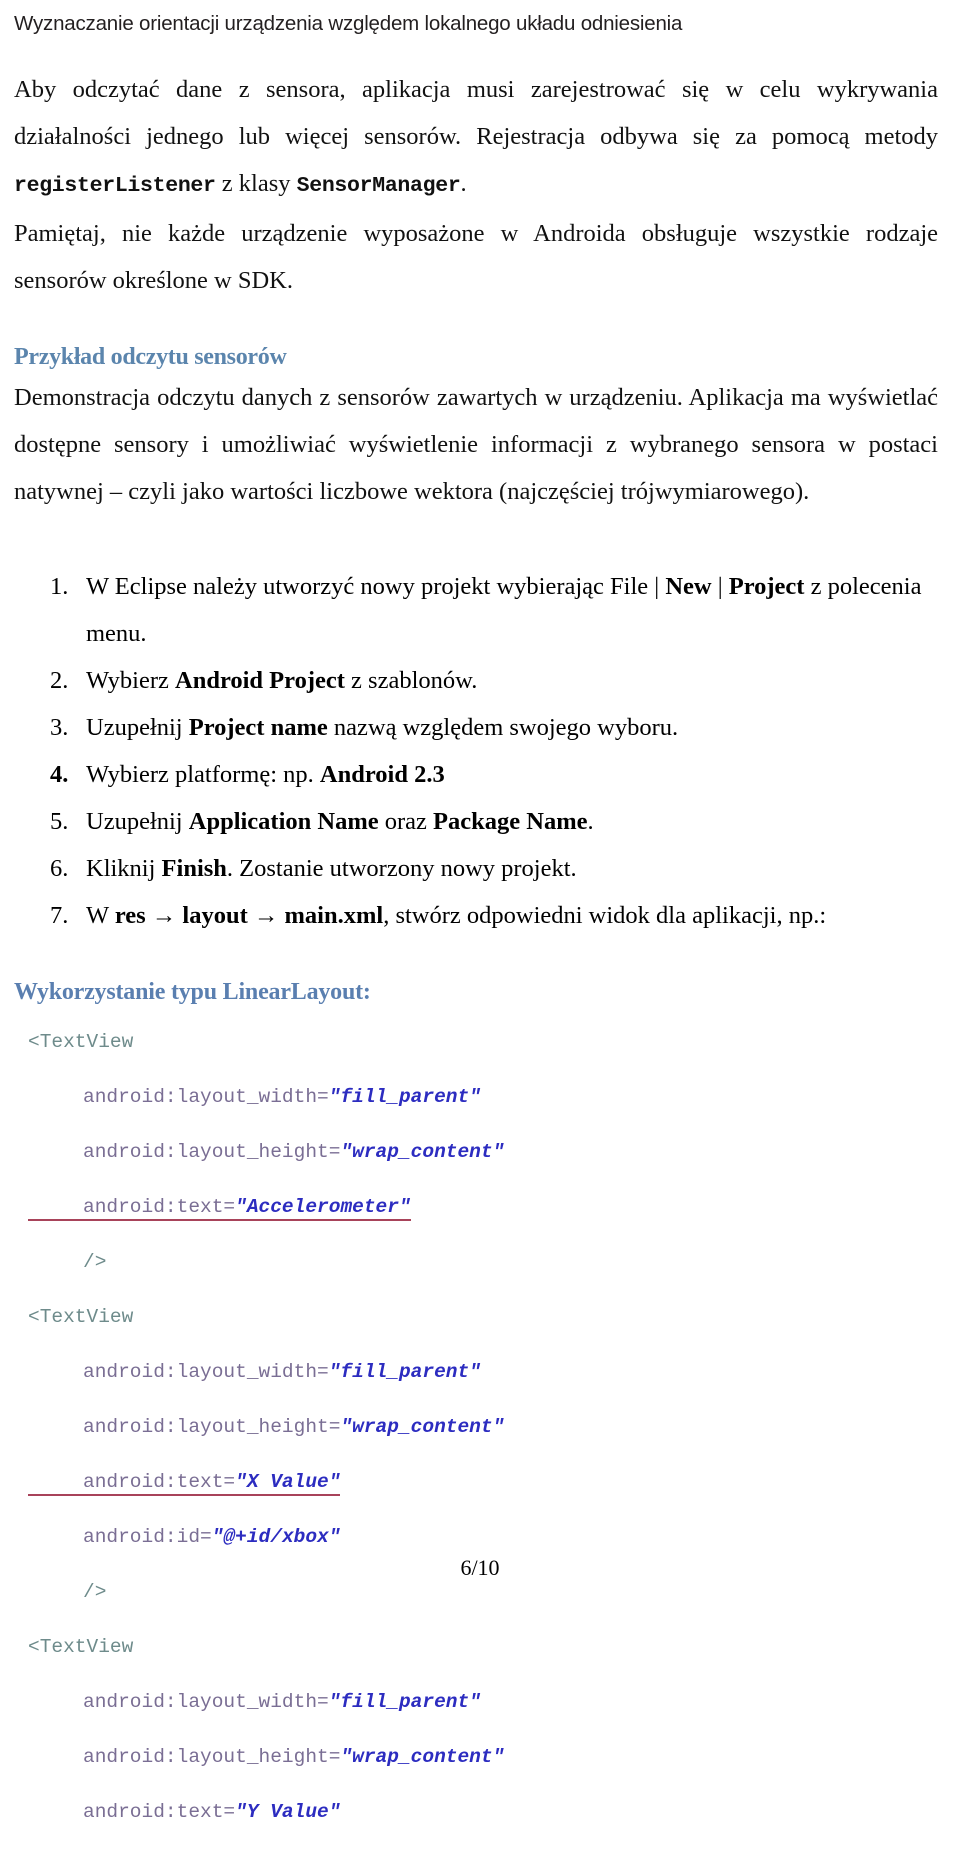 The height and width of the screenshot is (1854, 960). What do you see at coordinates (476, 774) in the screenshot?
I see `list-item: 4. Wybierz platformę: np. Android 2.3` at bounding box center [476, 774].